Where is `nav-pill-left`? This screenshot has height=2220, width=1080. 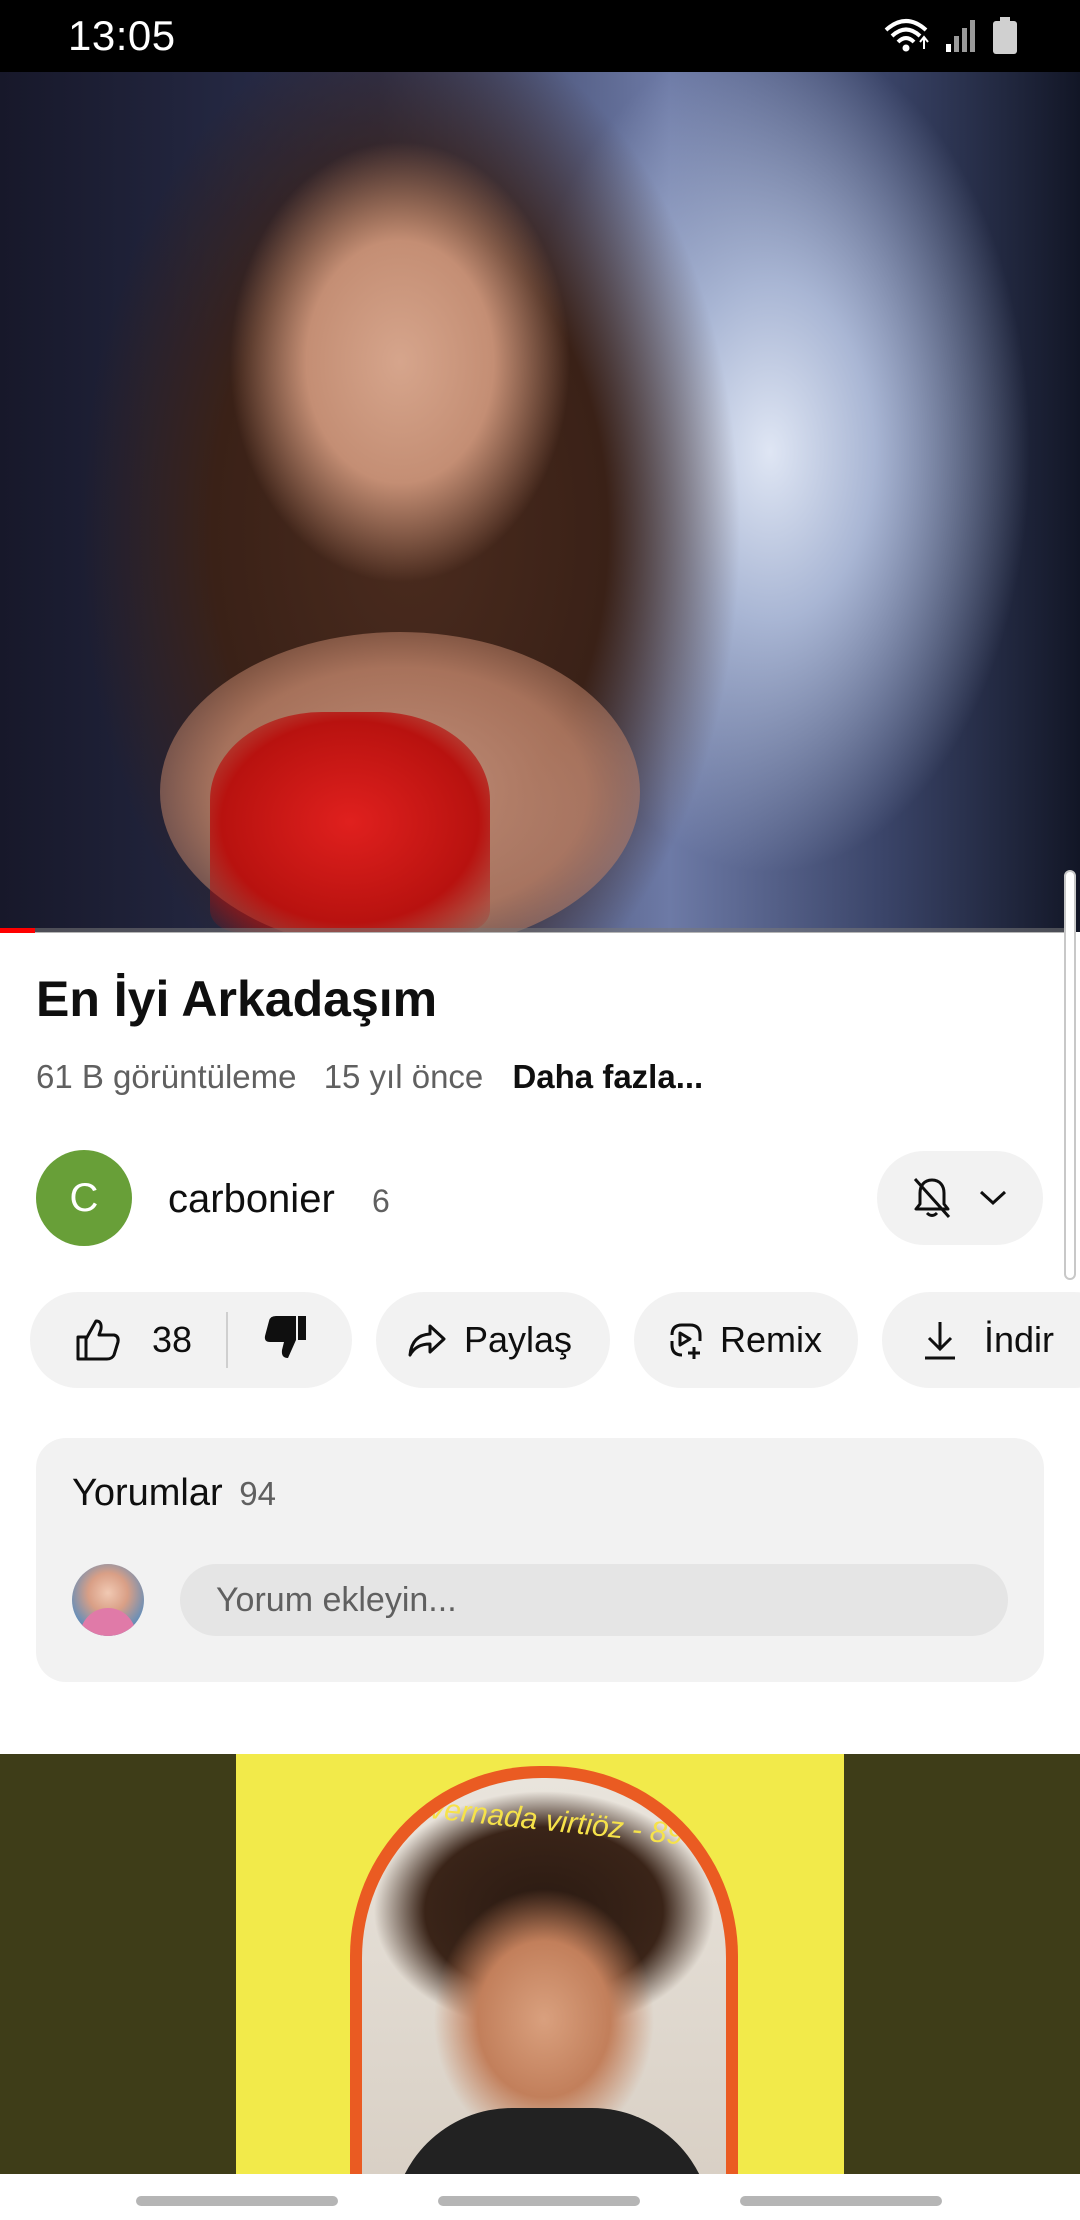 nav-pill-left is located at coordinates (237, 2201).